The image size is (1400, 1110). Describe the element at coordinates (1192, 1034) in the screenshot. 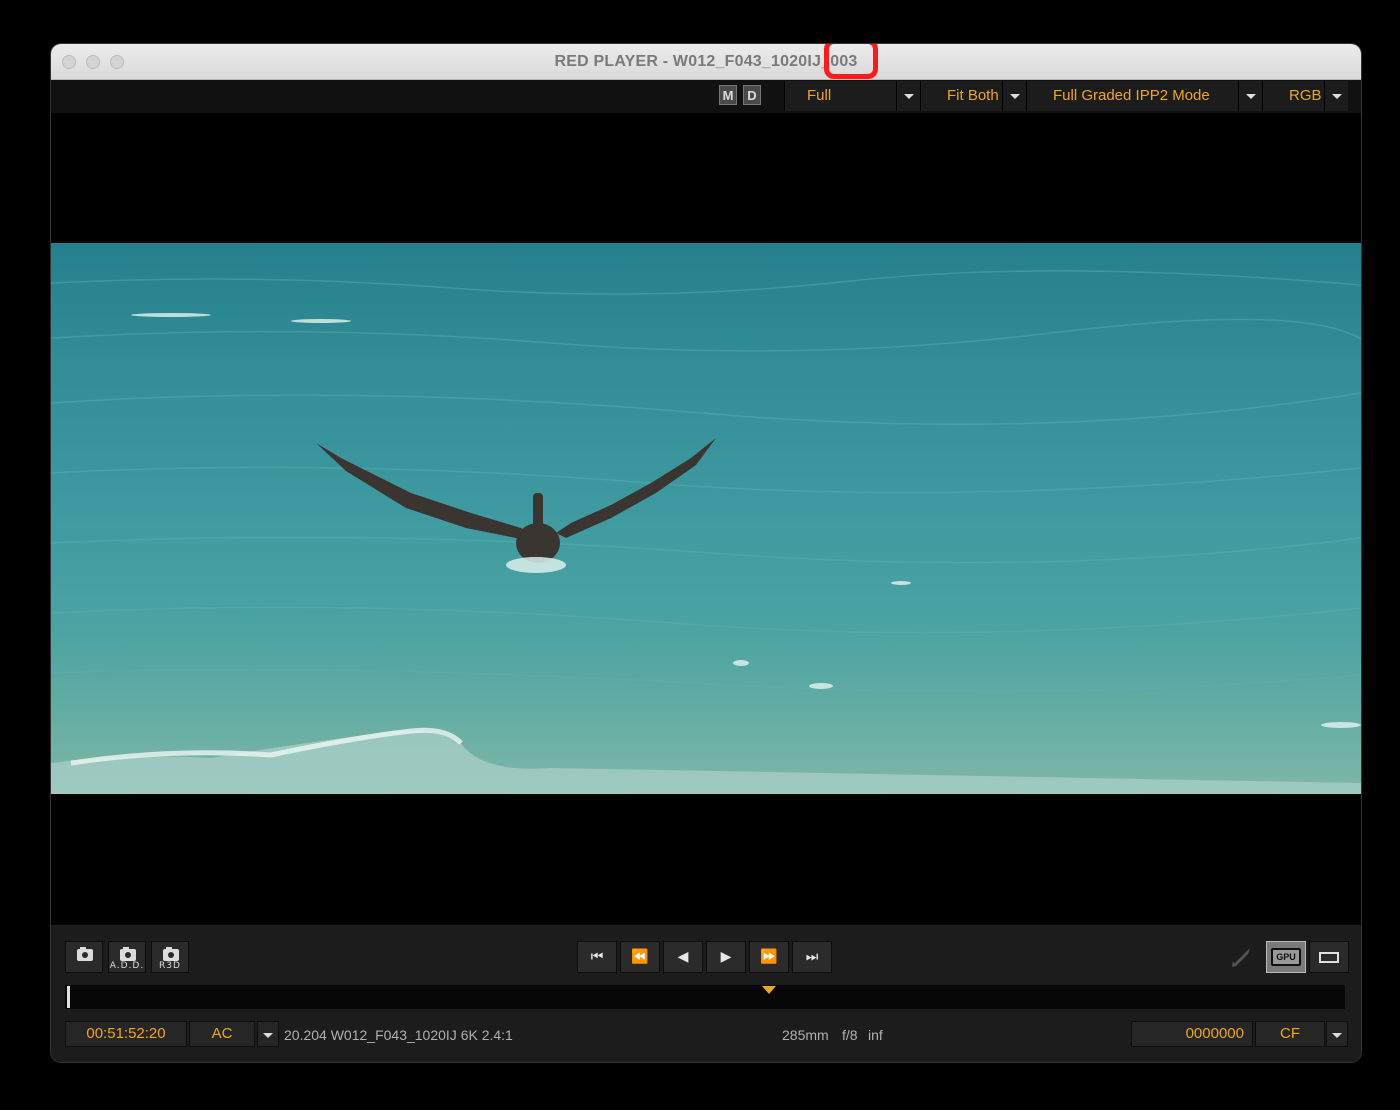

I see `frame-number-display: 0000000` at that location.